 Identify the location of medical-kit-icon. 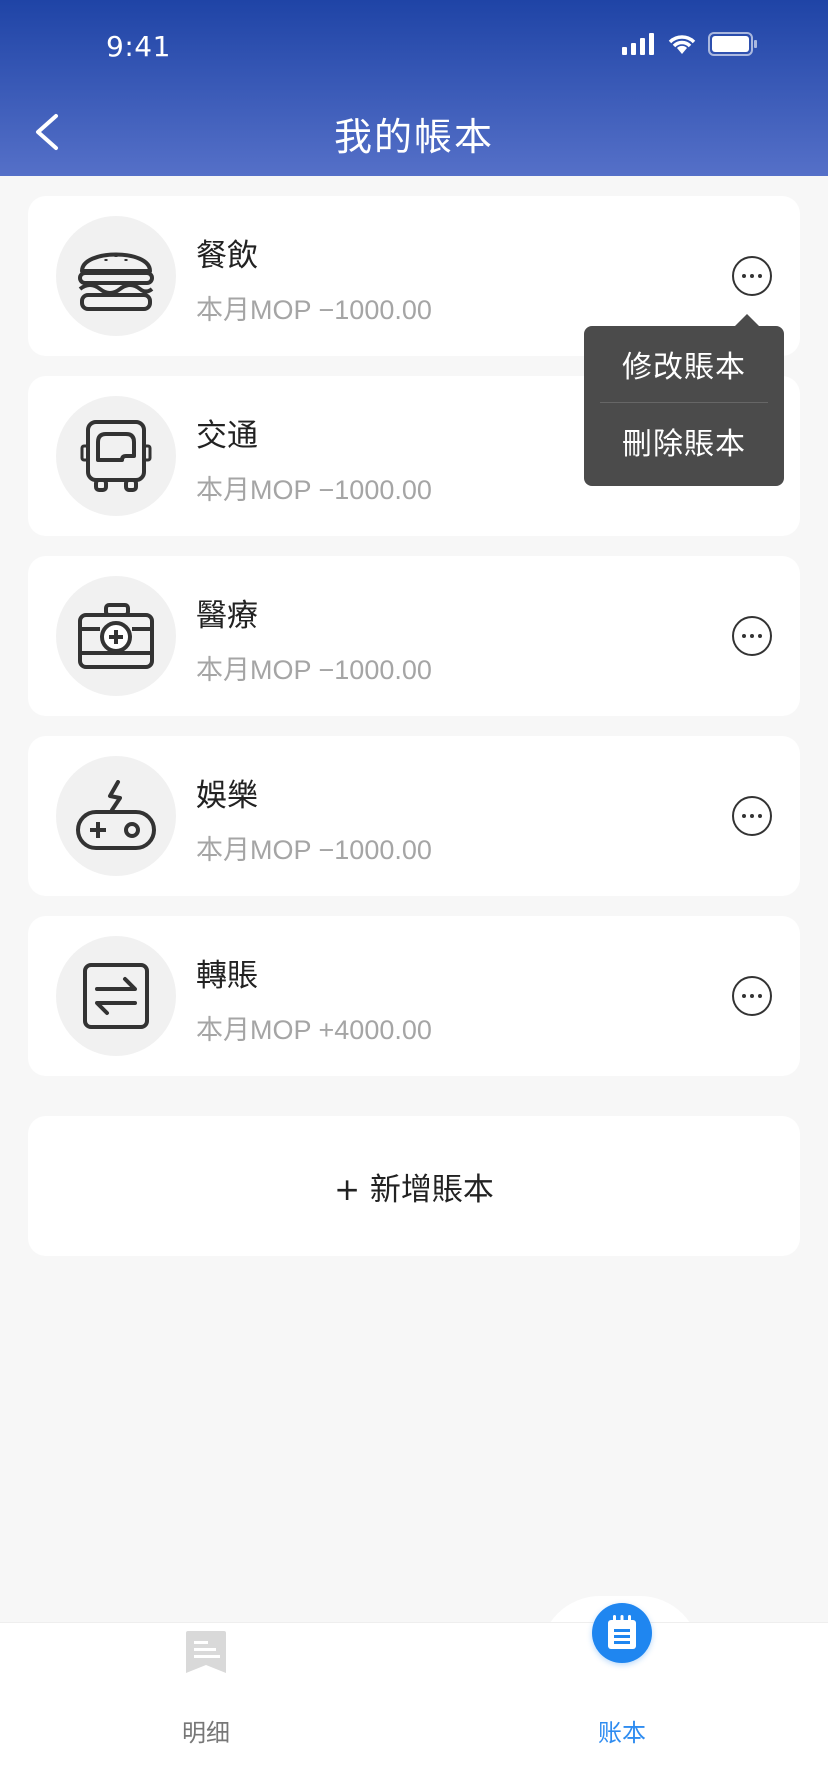
(116, 636).